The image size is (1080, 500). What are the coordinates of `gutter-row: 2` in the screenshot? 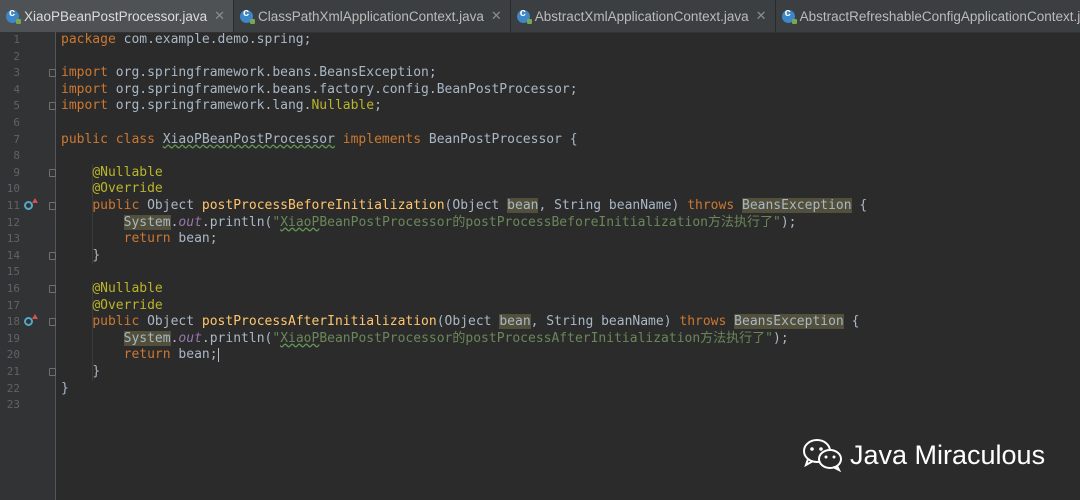 It's located at (27, 57).